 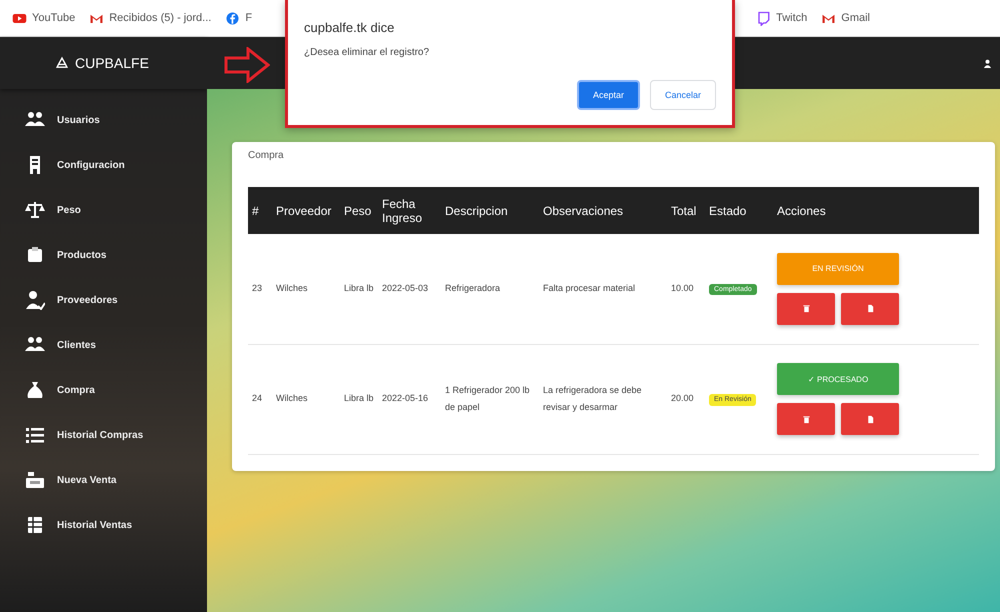 I want to click on card-title: Compra, so click(x=266, y=155).